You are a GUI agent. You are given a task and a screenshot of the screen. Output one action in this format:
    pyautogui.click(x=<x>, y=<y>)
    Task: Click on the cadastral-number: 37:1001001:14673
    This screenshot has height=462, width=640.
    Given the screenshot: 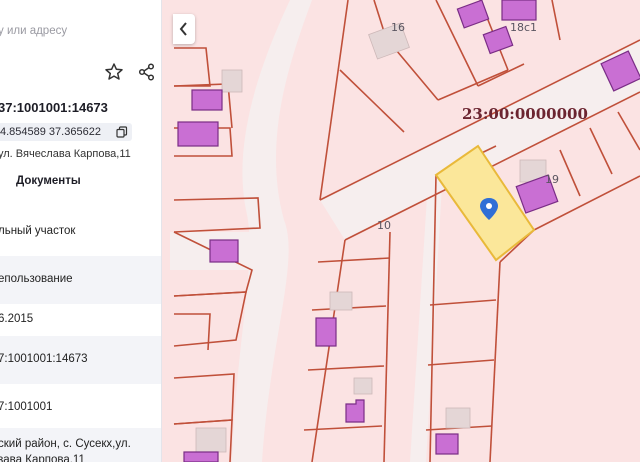 What is the action you would take?
    pyautogui.click(x=54, y=107)
    